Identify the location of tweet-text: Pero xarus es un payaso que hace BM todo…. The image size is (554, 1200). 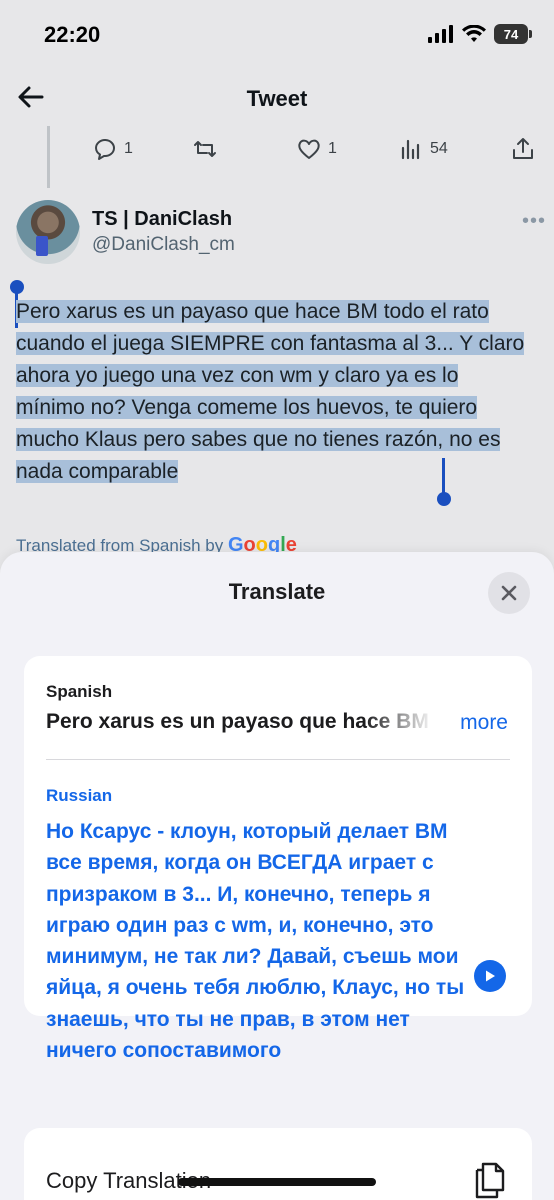
(271, 392).